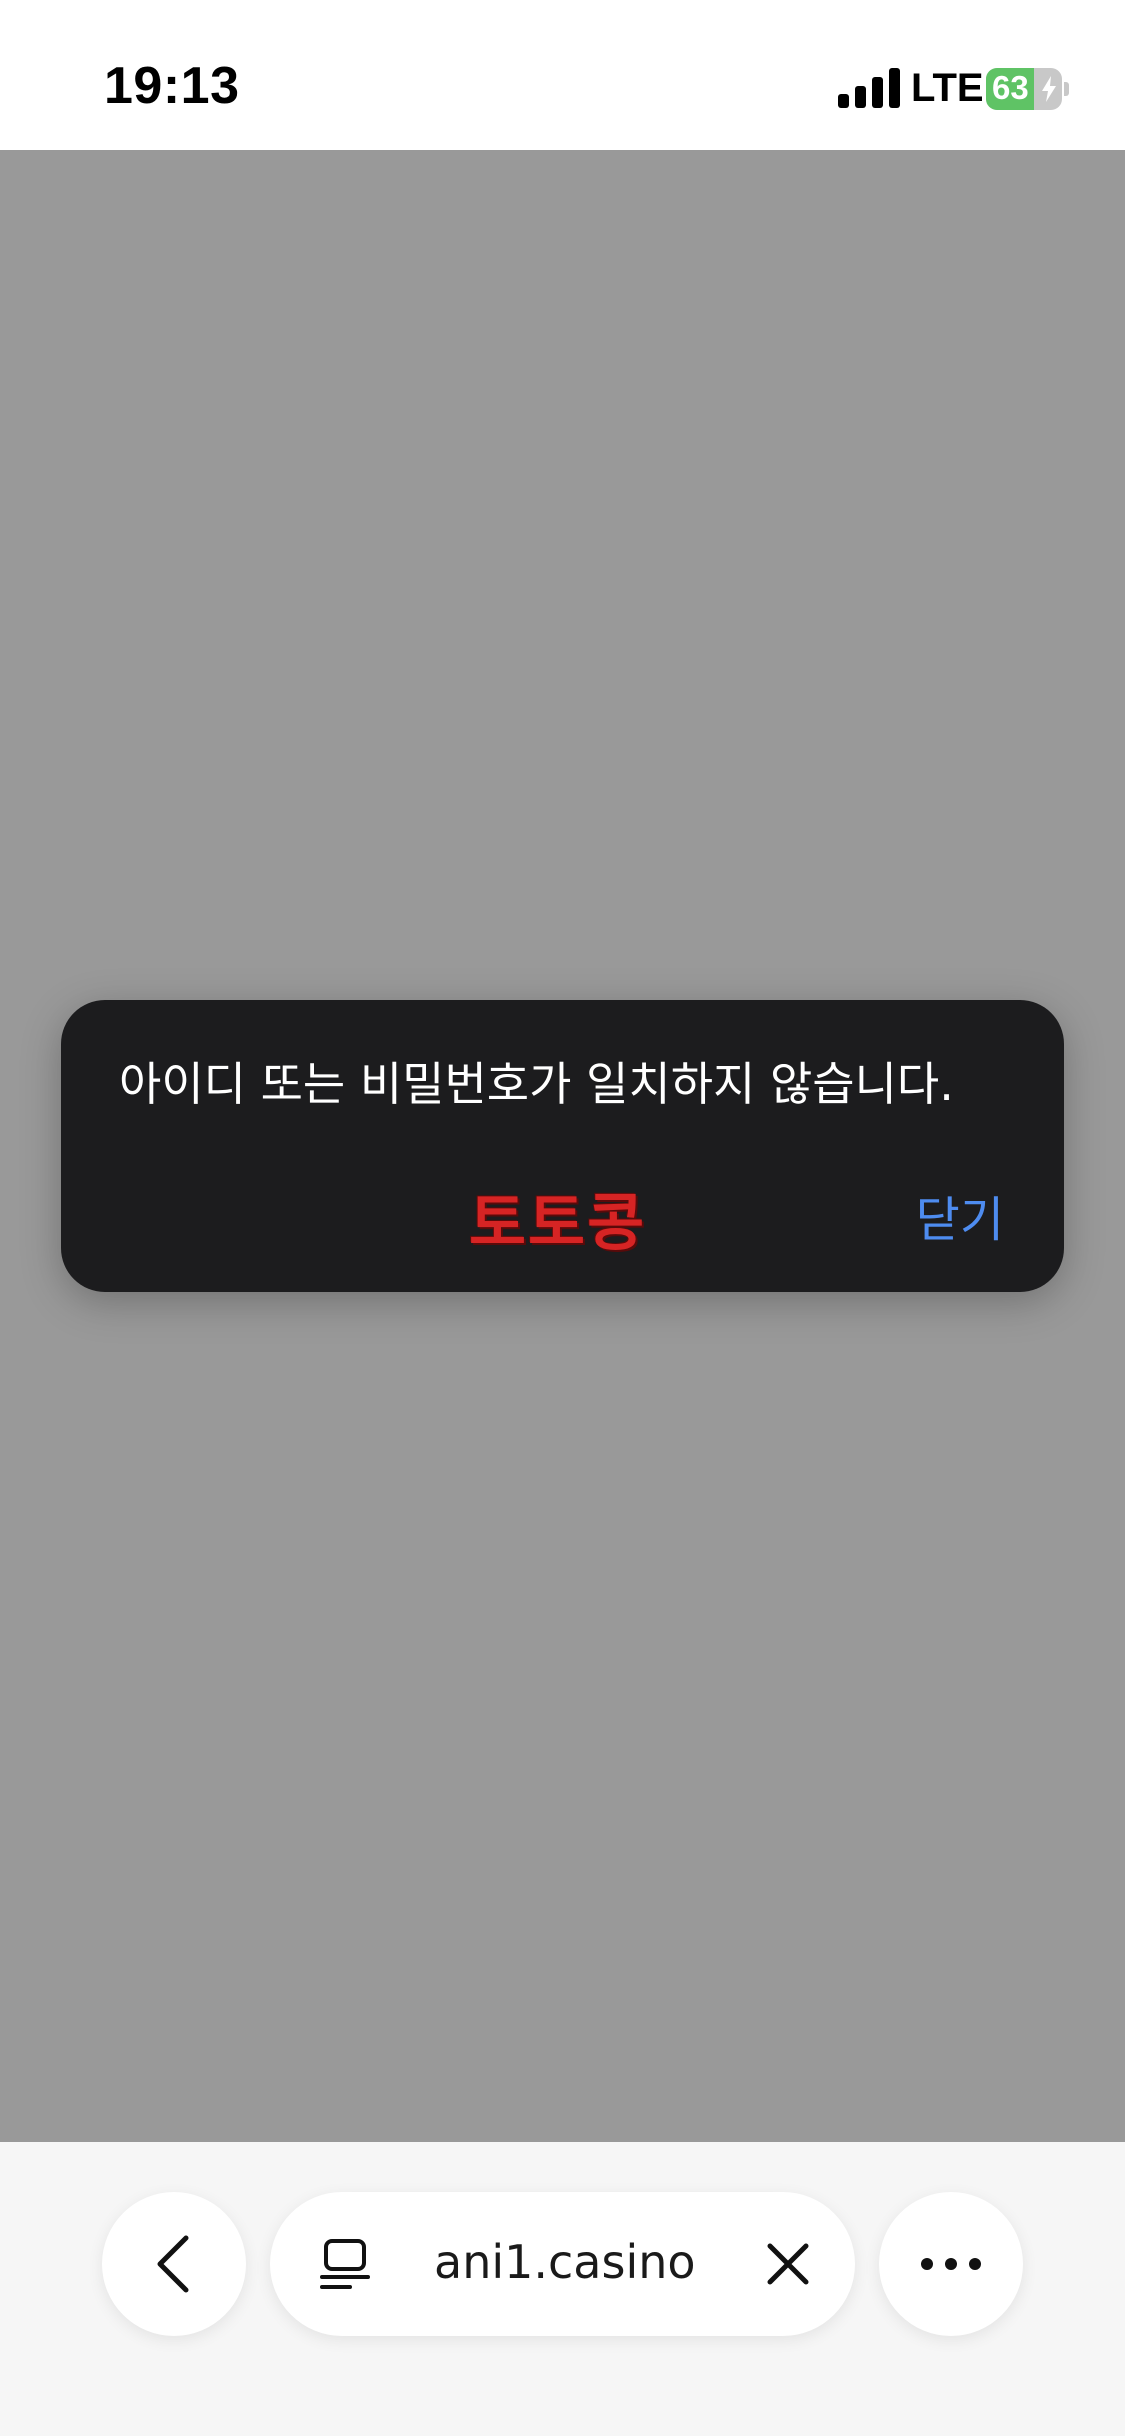 Image resolution: width=1125 pixels, height=2436 pixels. Describe the element at coordinates (345, 2264) in the screenshot. I see `tabs-icon` at that location.